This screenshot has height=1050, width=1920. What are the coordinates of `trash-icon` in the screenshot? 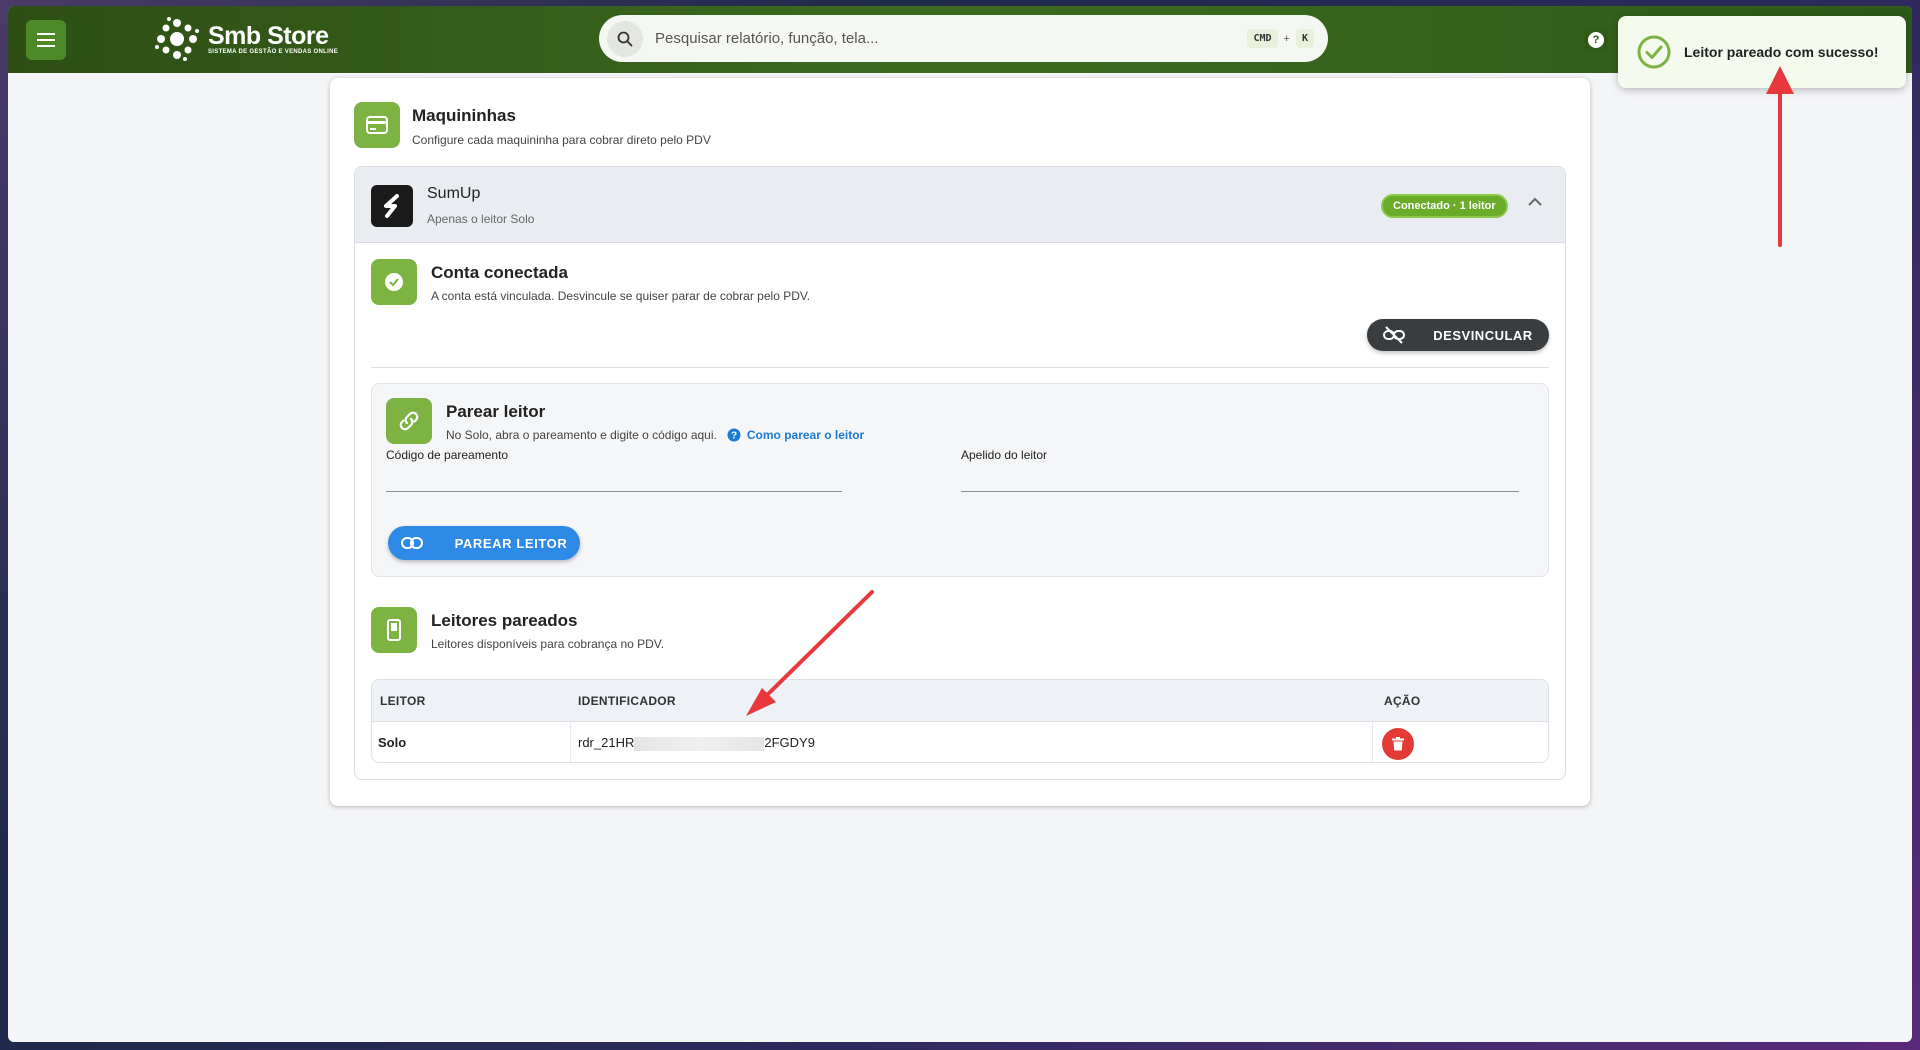 It's located at (1398, 744).